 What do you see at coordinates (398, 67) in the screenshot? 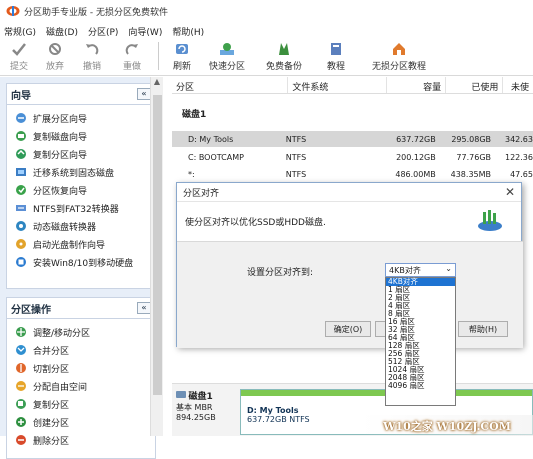
I see `lossless-tutorial-label: 无损分区教程` at bounding box center [398, 67].